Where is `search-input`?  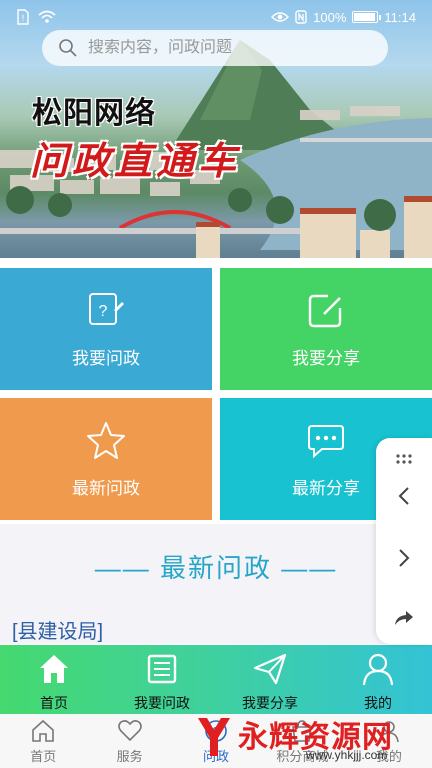
search-input is located at coordinates (223, 48).